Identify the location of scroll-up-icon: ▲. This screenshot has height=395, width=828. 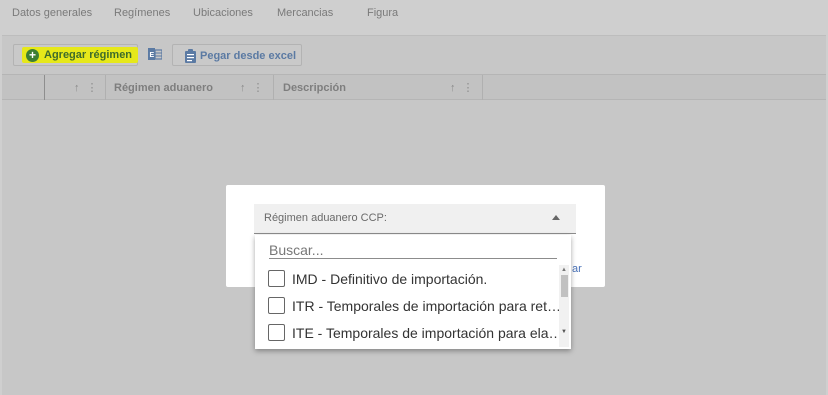
(564, 270).